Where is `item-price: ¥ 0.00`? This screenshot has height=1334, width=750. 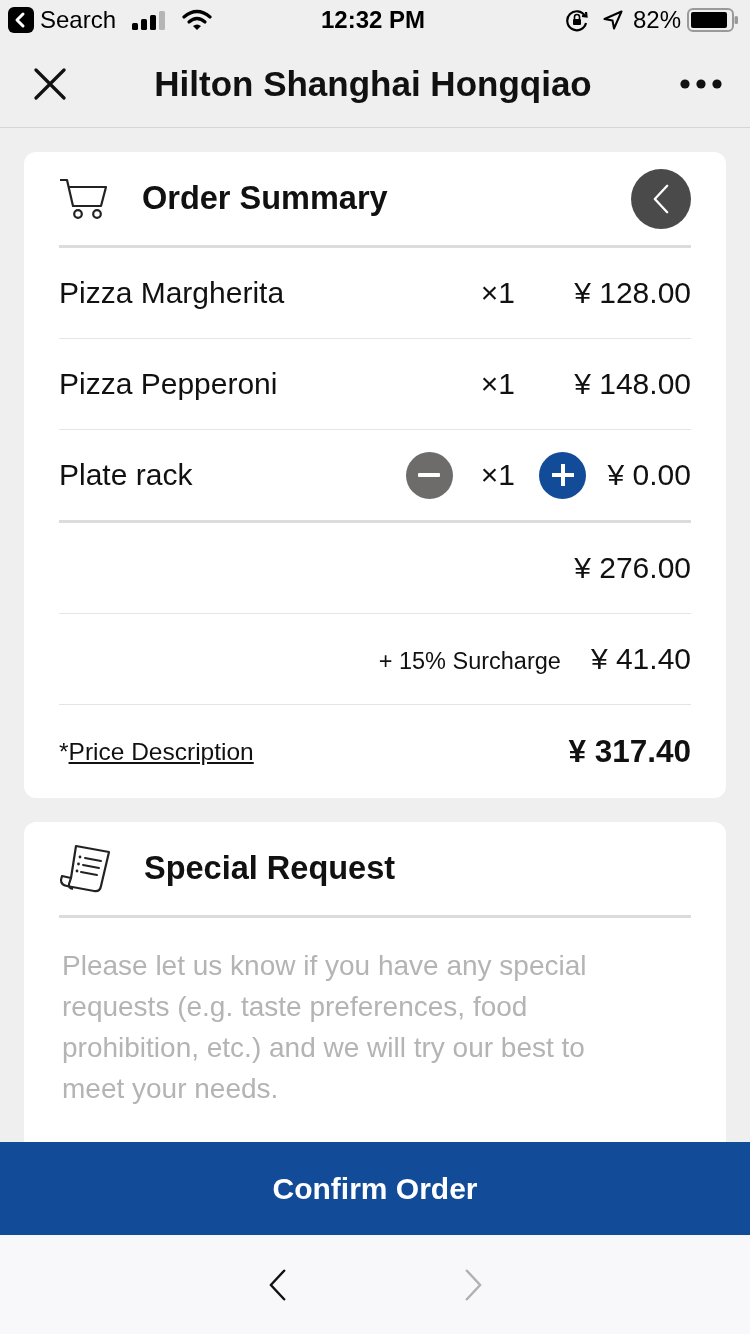
item-price: ¥ 0.00 is located at coordinates (649, 475).